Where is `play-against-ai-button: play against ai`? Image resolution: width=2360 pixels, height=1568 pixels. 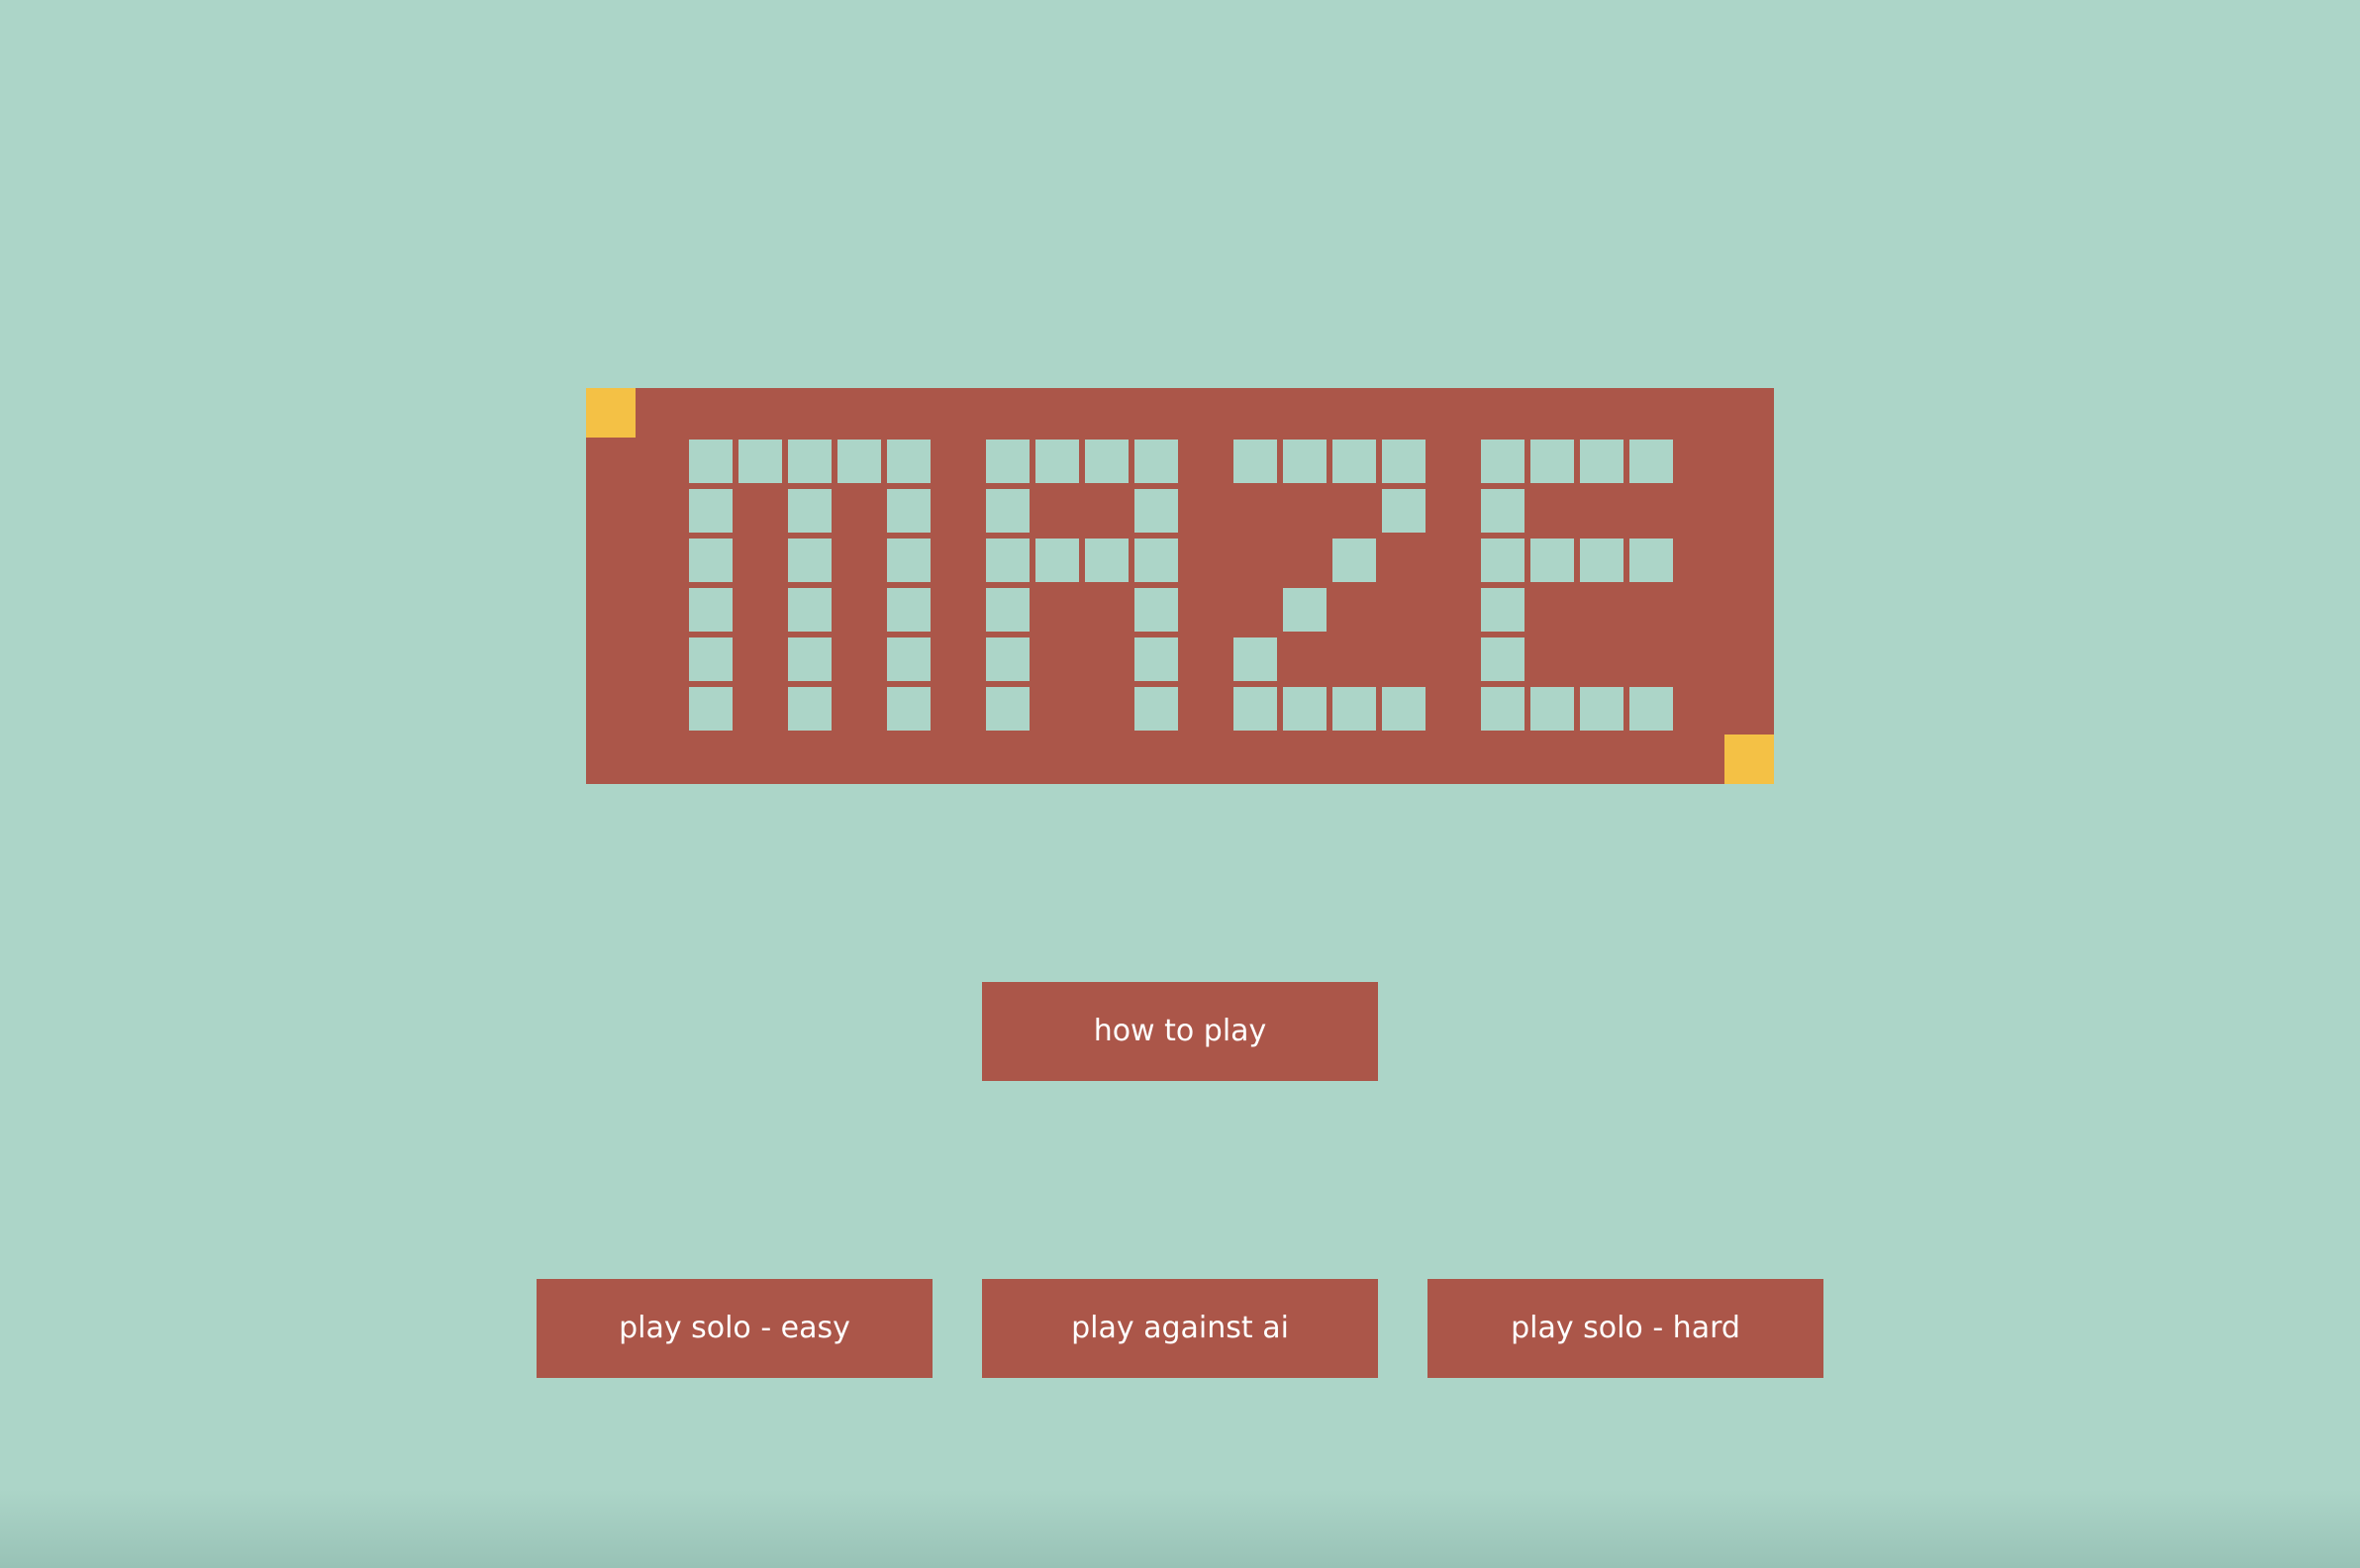 play-against-ai-button: play against ai is located at coordinates (1180, 1328).